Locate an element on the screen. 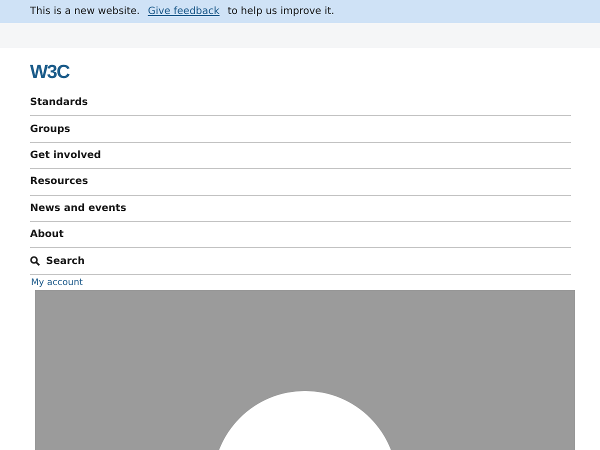 The height and width of the screenshot is (450, 600). banner-text: This is a new website. is located at coordinates (85, 12).